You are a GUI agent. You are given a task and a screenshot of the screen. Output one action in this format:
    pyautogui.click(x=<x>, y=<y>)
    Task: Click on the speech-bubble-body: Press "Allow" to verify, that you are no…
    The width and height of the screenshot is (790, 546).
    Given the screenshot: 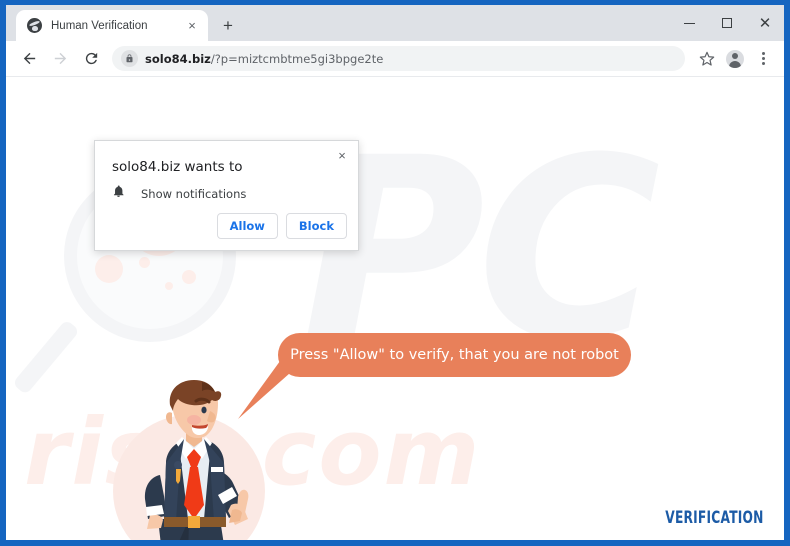 What is the action you would take?
    pyautogui.click(x=454, y=355)
    